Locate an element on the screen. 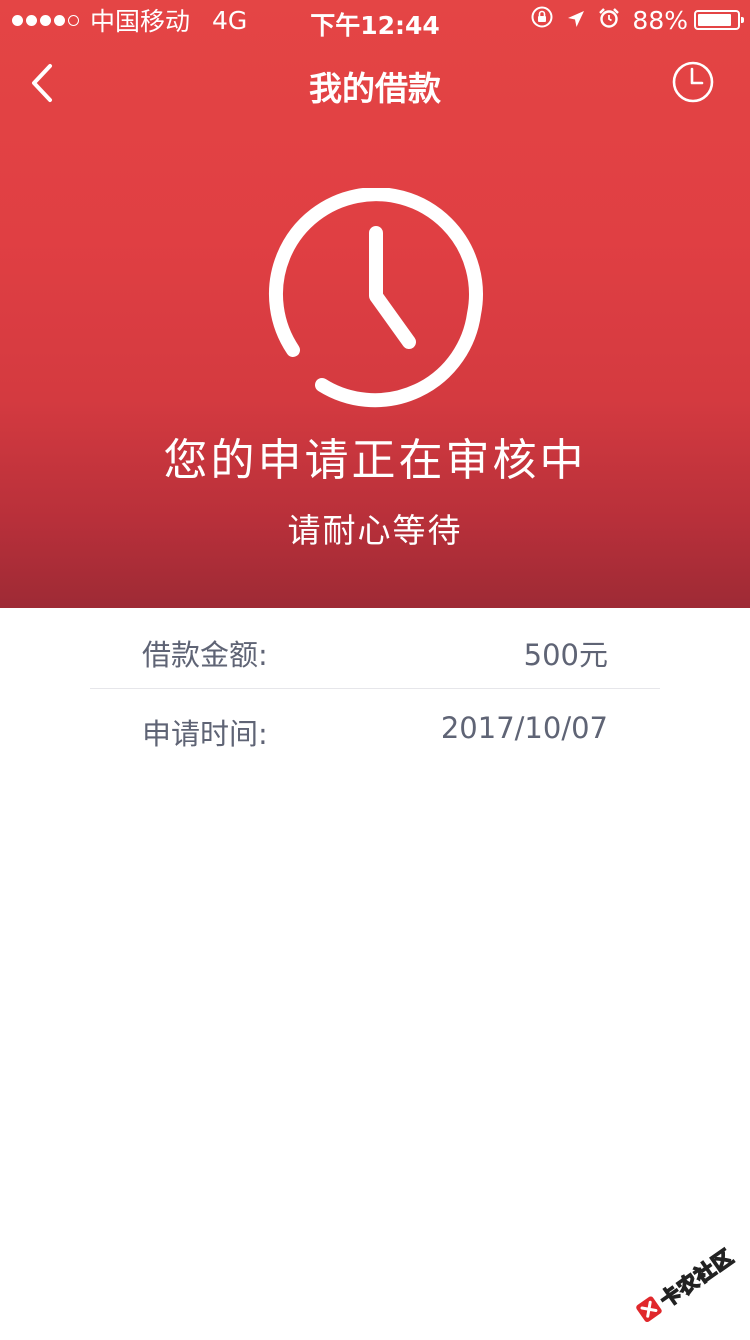 The height and width of the screenshot is (1340, 750). time-value: 2017/10/07 is located at coordinates (524, 728).